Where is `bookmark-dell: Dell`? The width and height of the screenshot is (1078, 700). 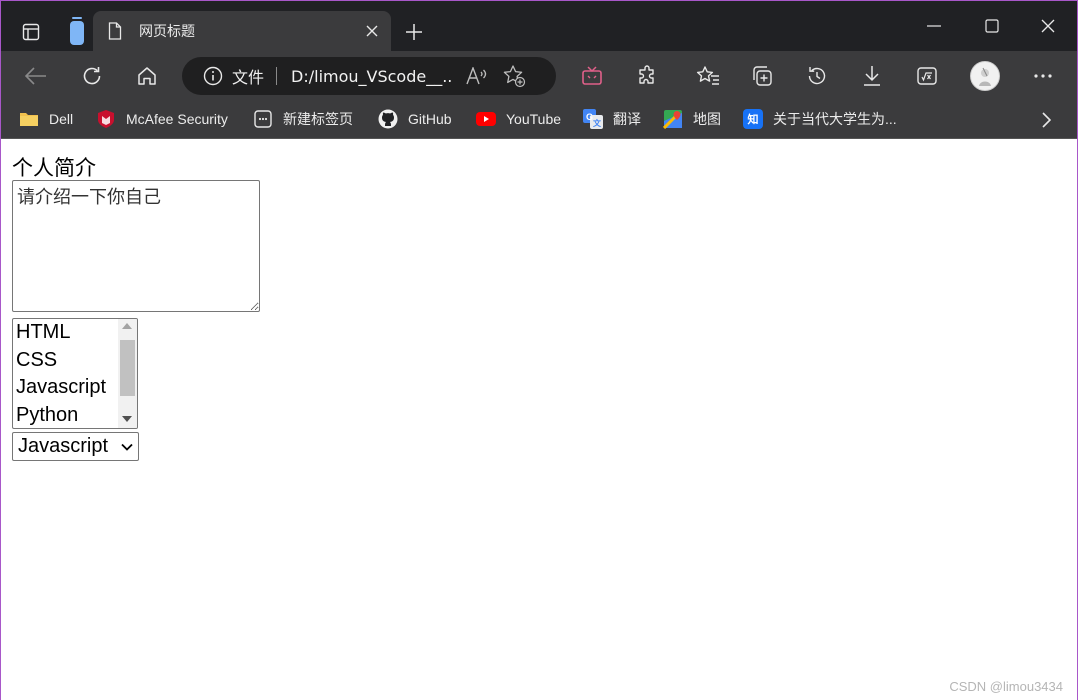
bookmark-dell: Dell is located at coordinates (46, 119).